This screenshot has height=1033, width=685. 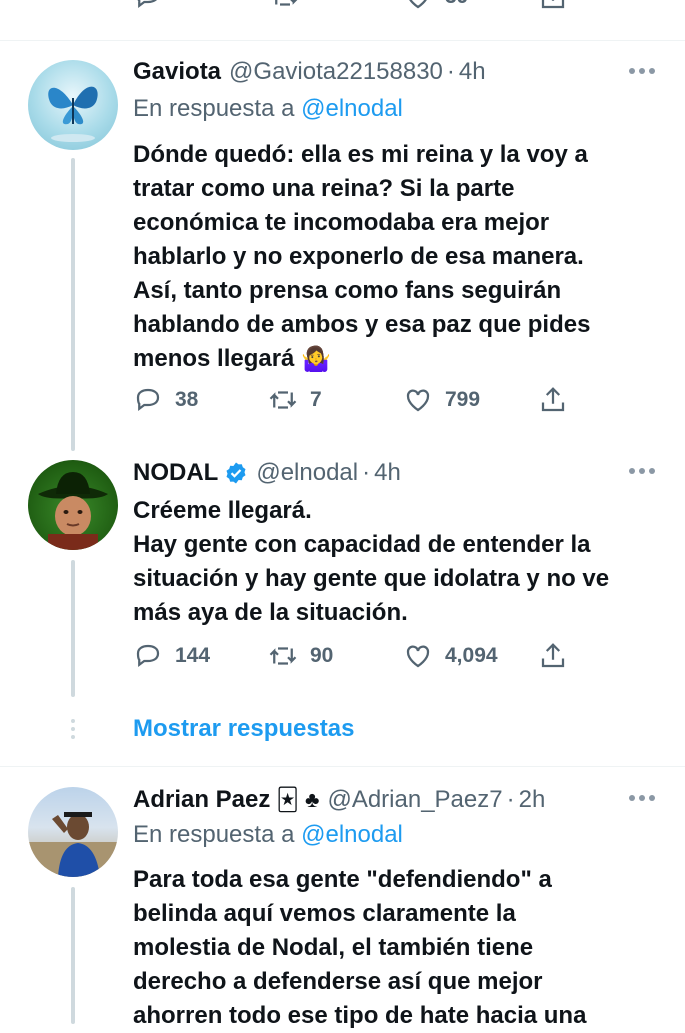 What do you see at coordinates (435, 6) in the screenshot?
I see `like-icon: 39` at bounding box center [435, 6].